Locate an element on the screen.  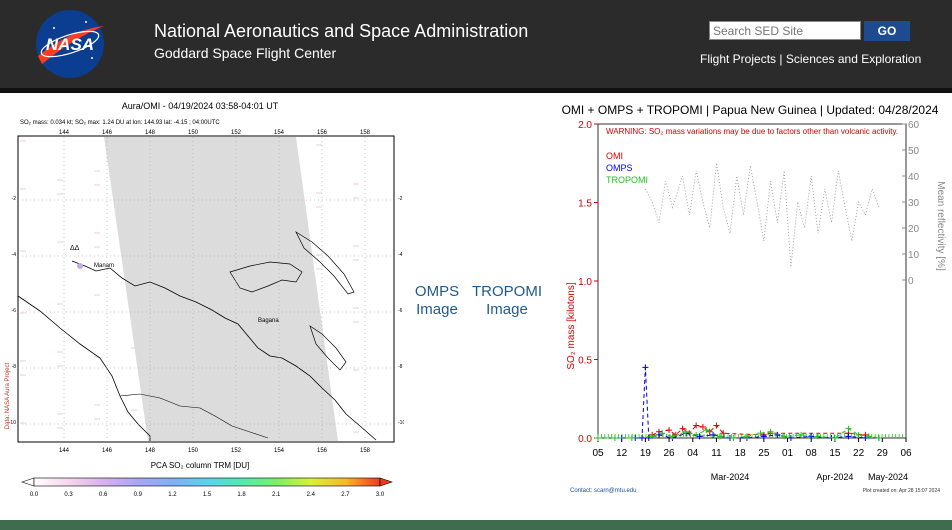
logo-text: NASA is located at coordinates (70, 44).